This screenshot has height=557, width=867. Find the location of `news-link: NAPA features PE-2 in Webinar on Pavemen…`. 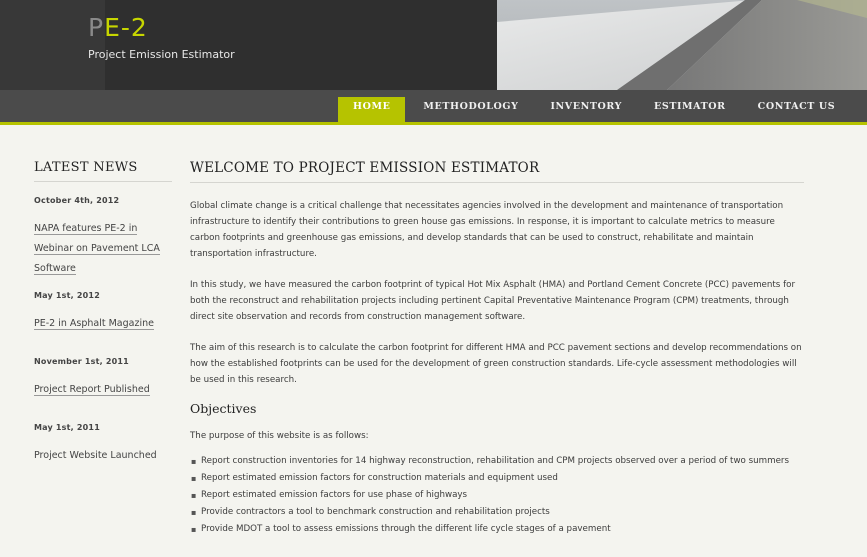

news-link: NAPA features PE-2 in Webinar on Pavemen… is located at coordinates (97, 249).